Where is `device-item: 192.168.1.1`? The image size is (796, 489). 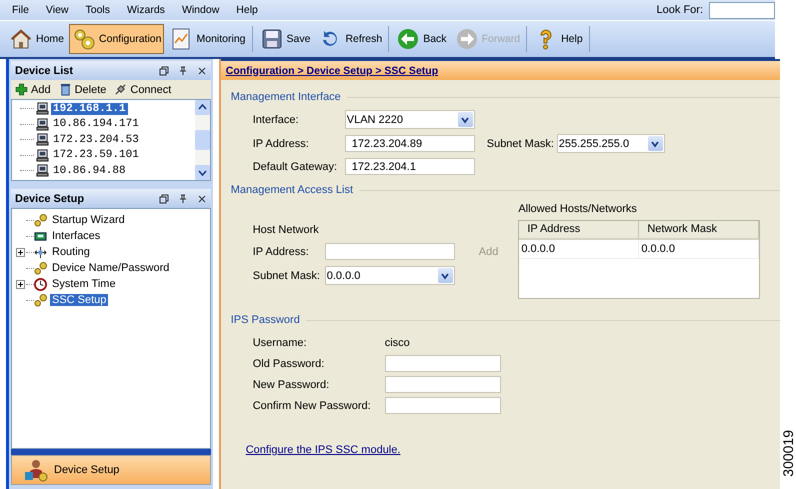
device-item: 192.168.1.1 is located at coordinates (89, 108).